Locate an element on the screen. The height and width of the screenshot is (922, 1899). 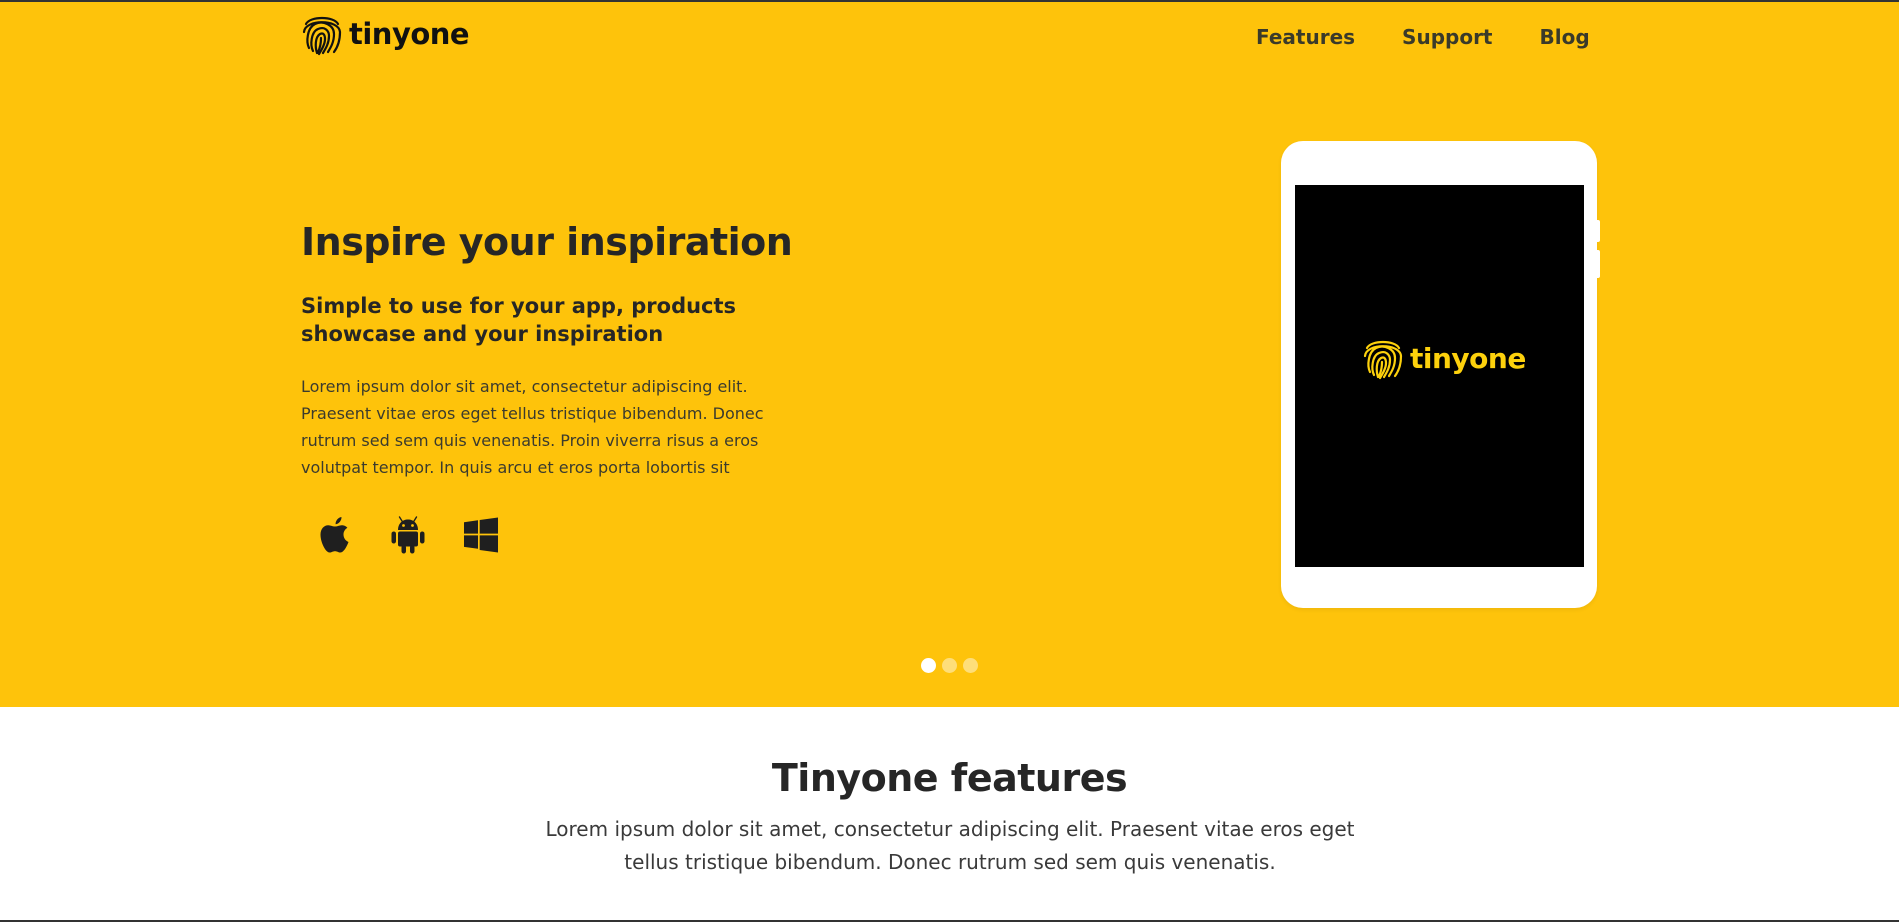
main-nav: Features Support Blog is located at coordinates (1423, 37).